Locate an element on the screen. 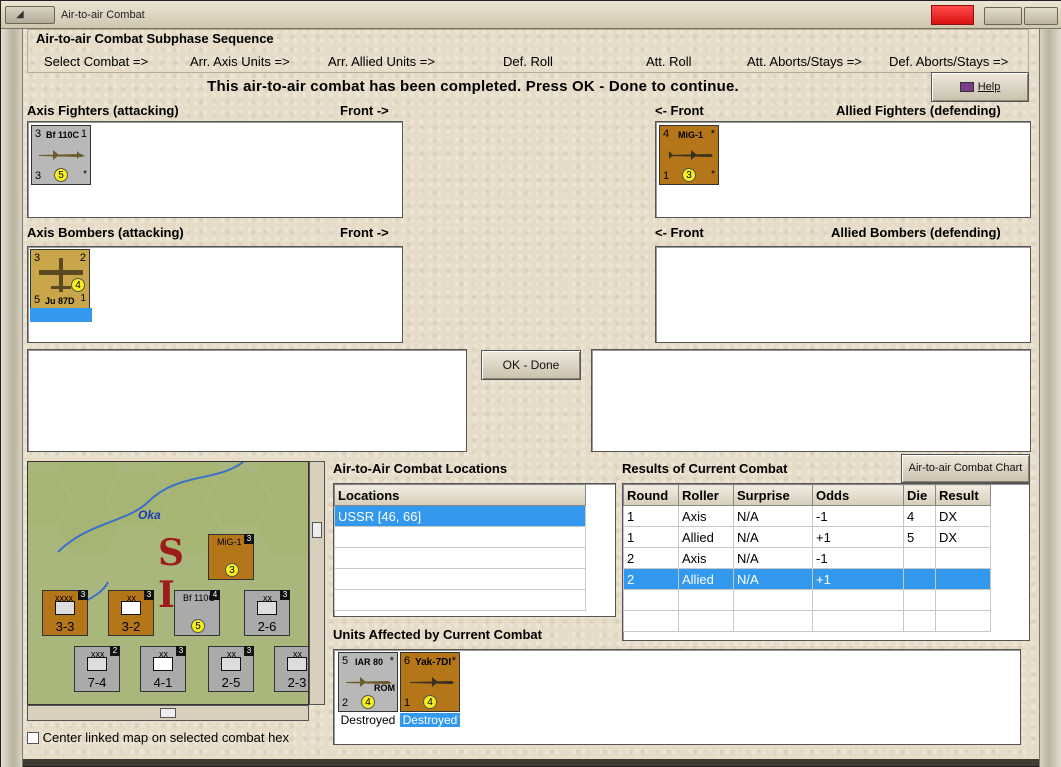  map-counter: xxxx 3-3 3 is located at coordinates (65, 613).